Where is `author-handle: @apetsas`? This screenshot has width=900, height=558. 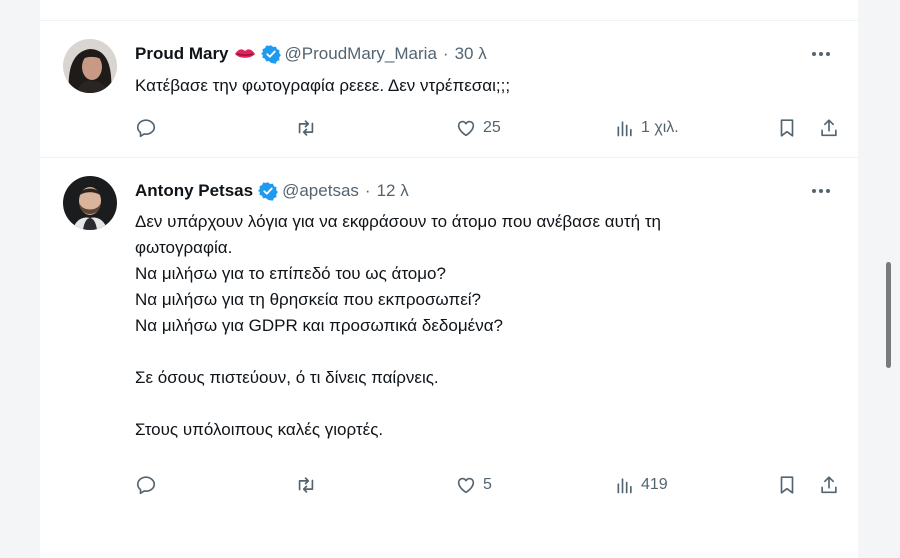
author-handle: @apetsas is located at coordinates (320, 191).